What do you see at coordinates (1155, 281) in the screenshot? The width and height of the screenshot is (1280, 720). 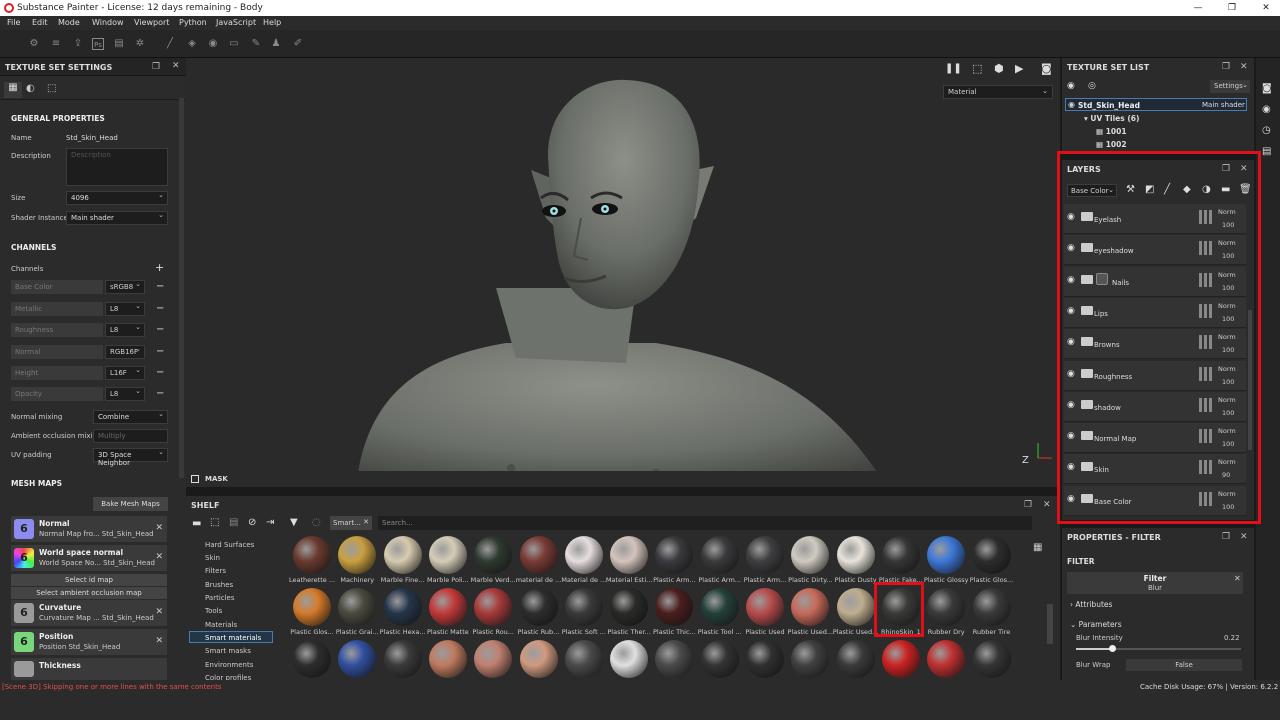 I see `layer-row: ◉ Nails Norm 100` at bounding box center [1155, 281].